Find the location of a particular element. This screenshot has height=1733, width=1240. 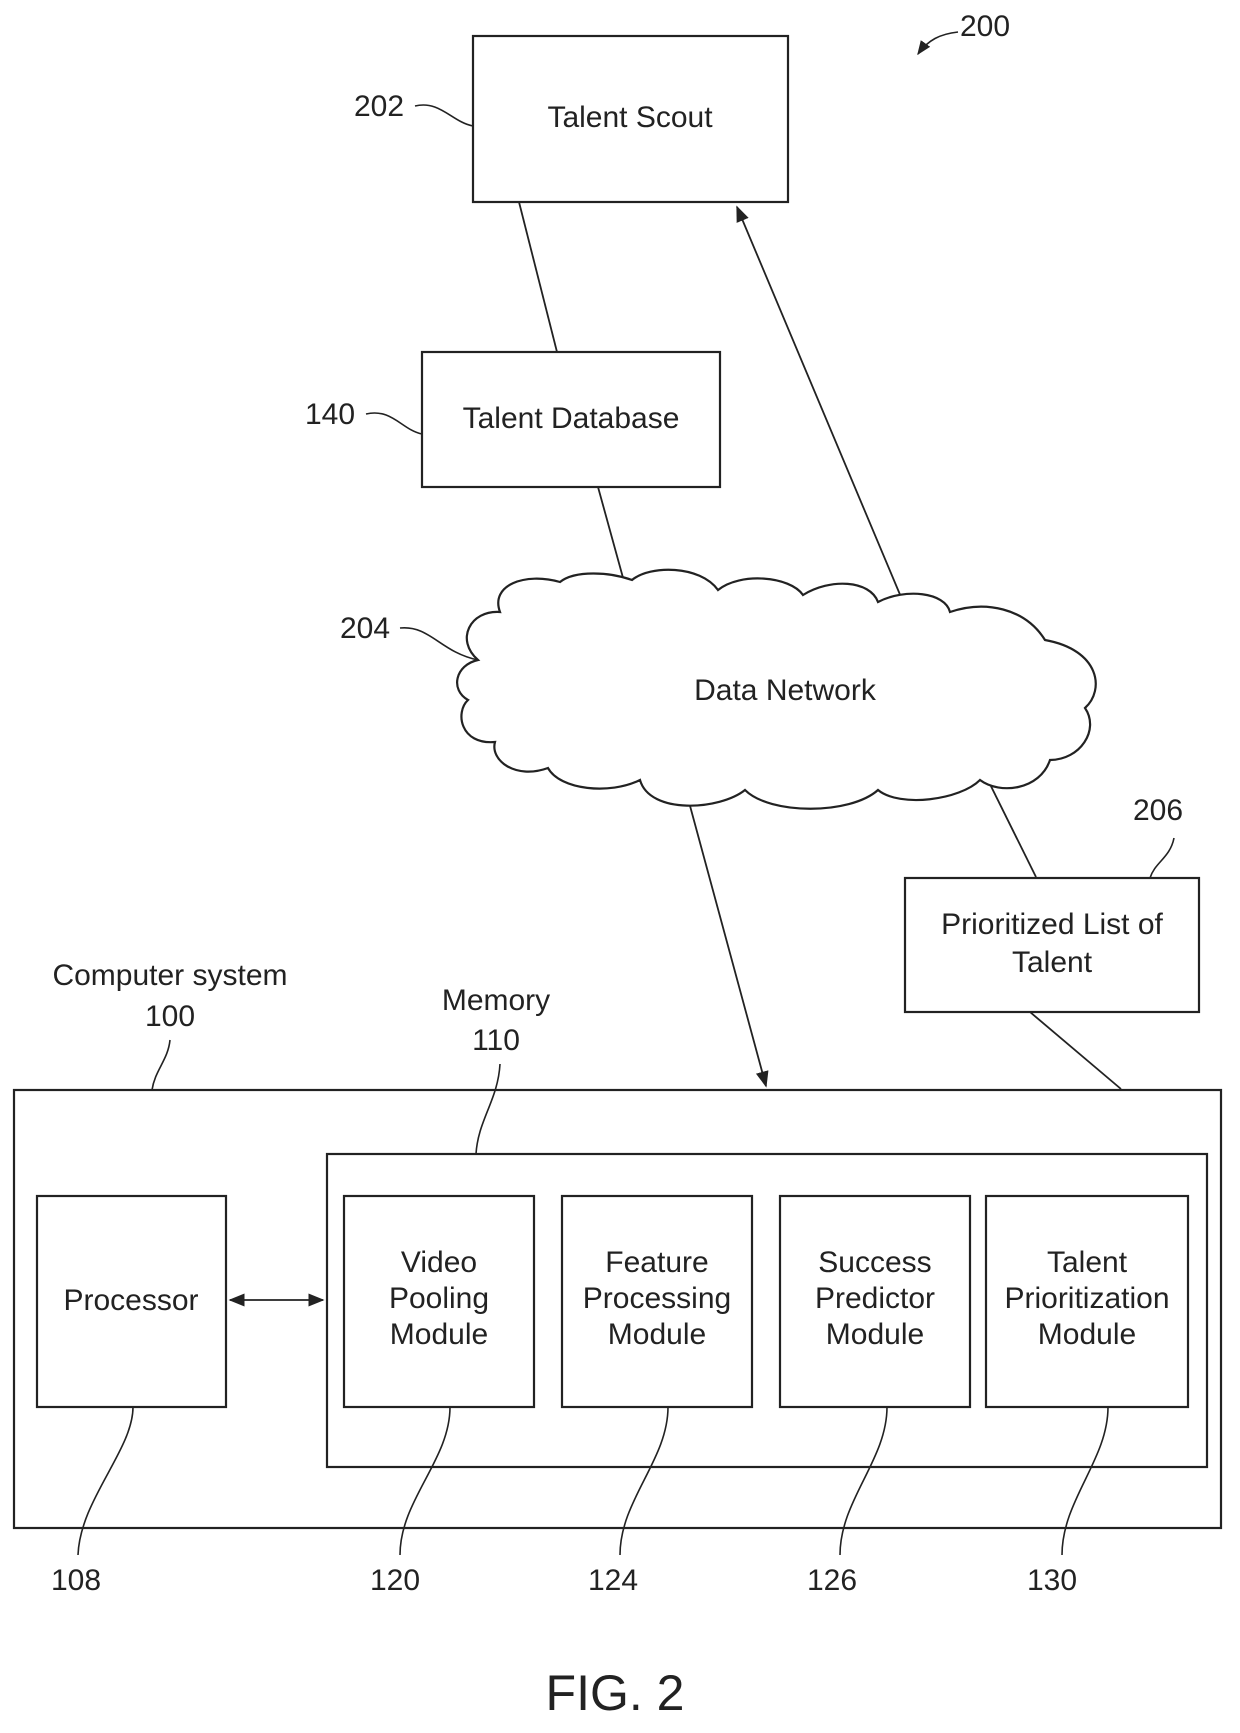

video-pooling-line2: Pooling is located at coordinates (439, 1298).